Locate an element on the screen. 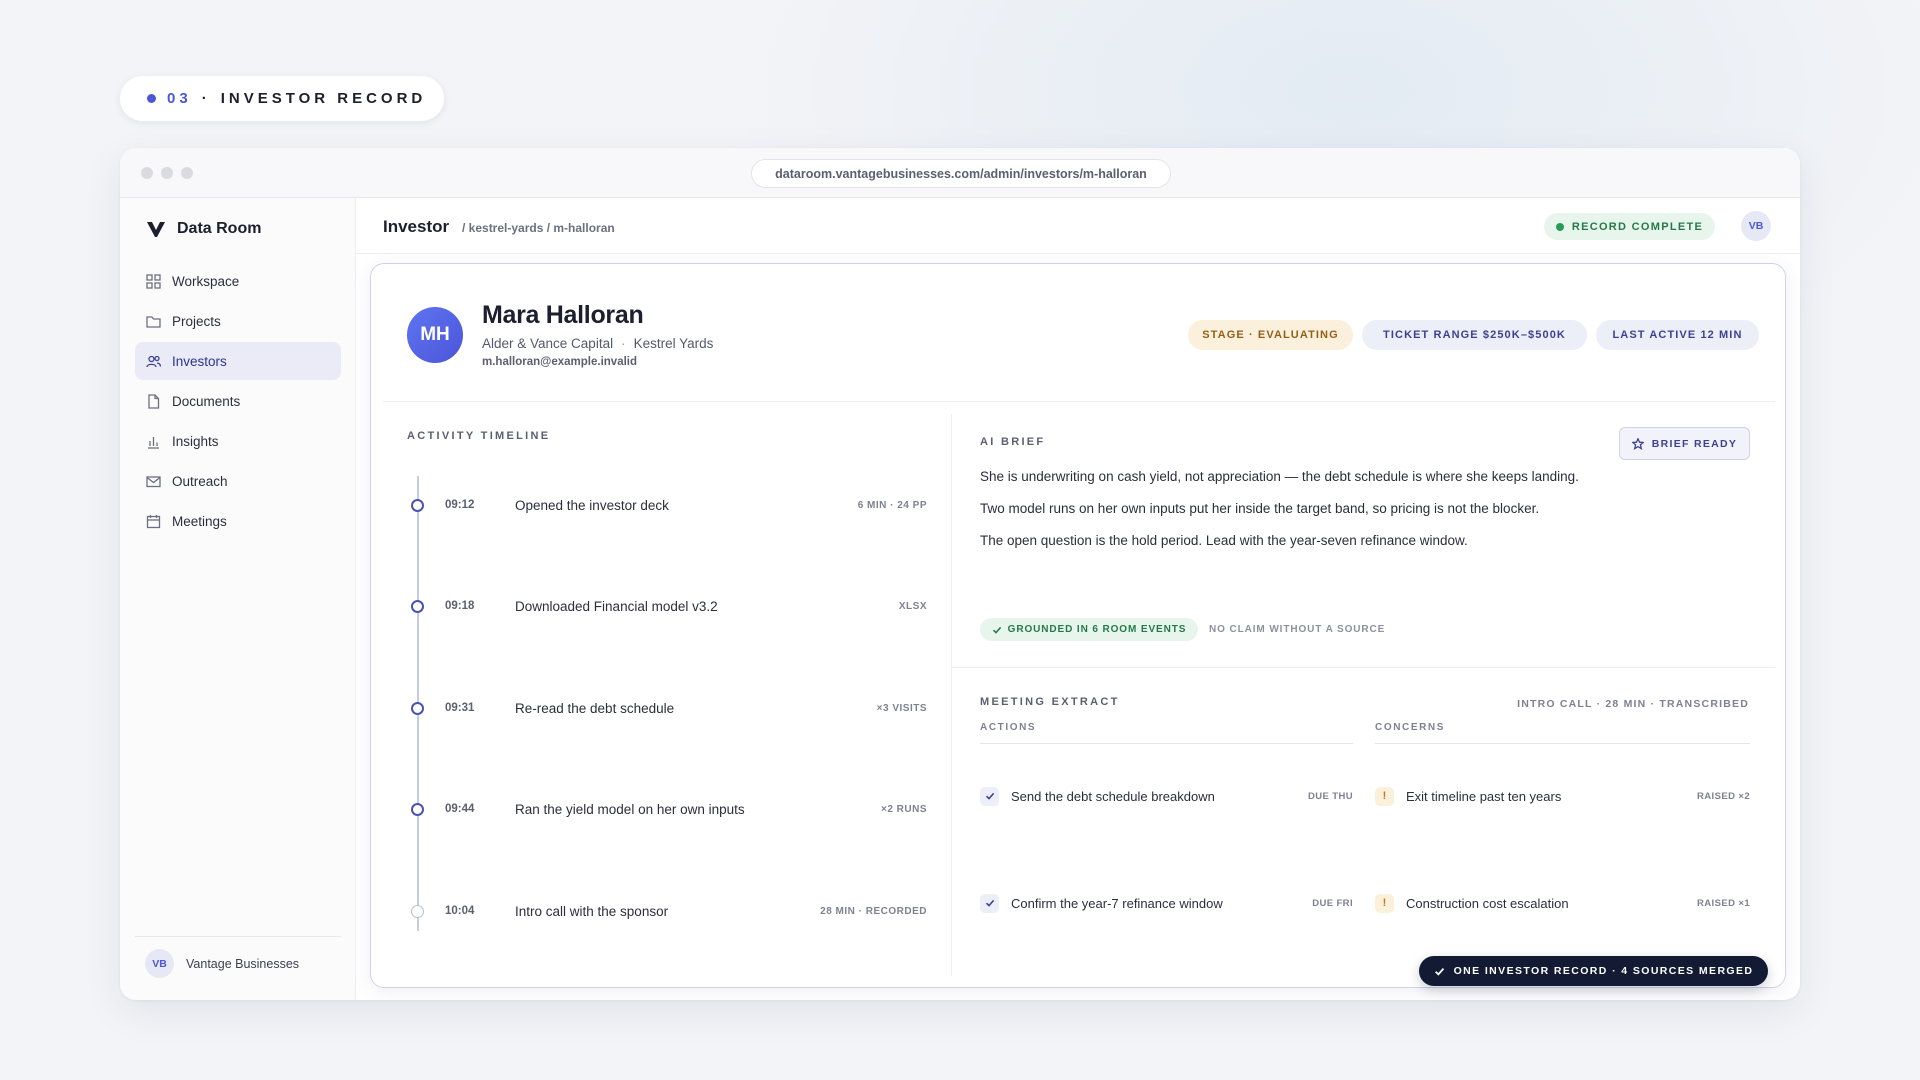  investor-organization: Alder & Vance Capital · Kestrel Yards is located at coordinates (597, 343).